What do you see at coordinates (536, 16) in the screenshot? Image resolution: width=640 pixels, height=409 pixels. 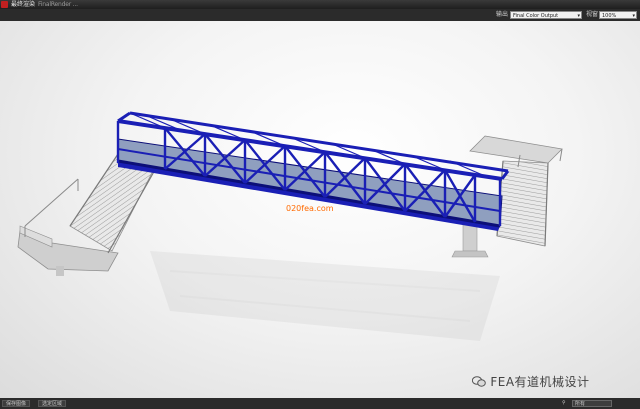 I see `output-select-value: Final Color Output` at bounding box center [536, 16].